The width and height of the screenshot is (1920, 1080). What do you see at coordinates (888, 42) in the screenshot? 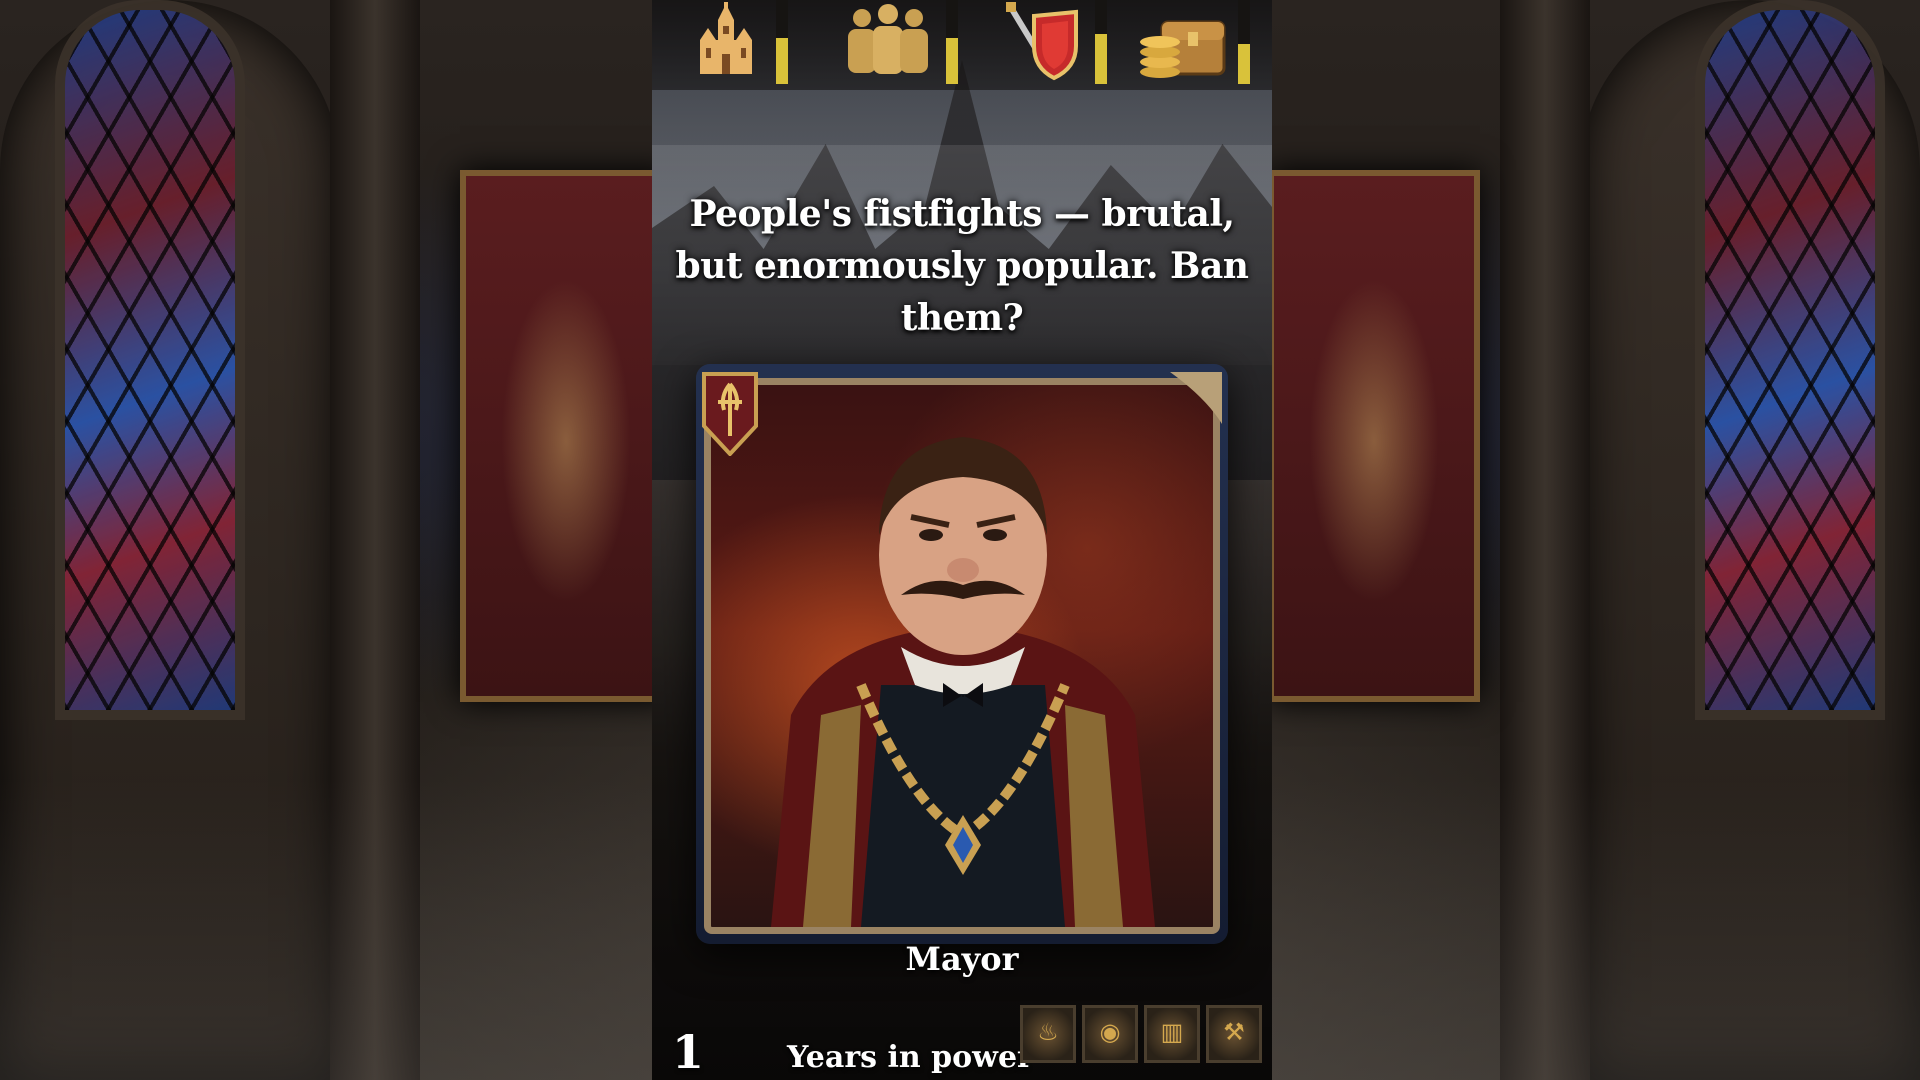
I see `crowd-icon` at bounding box center [888, 42].